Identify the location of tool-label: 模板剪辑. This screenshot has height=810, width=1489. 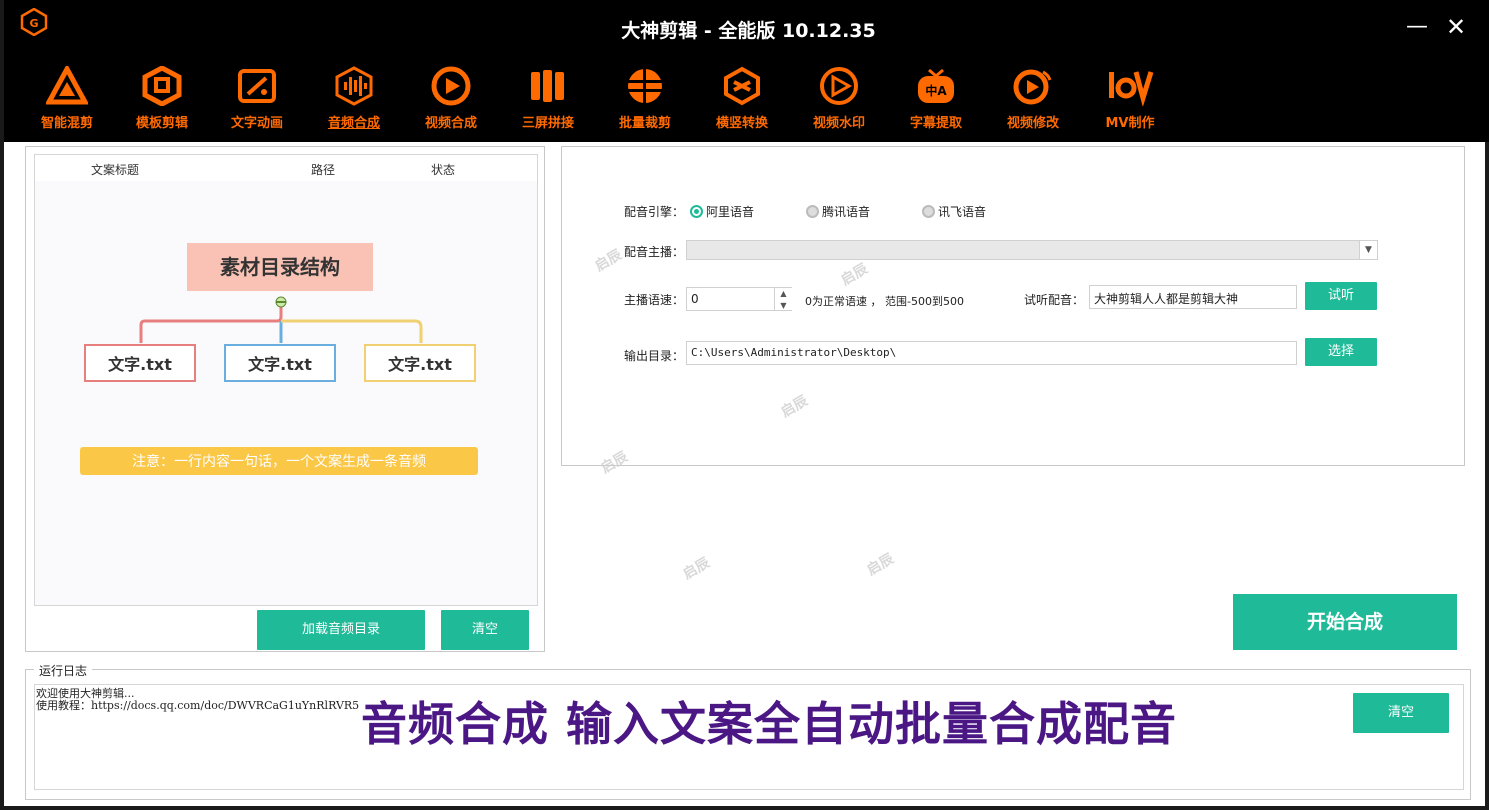
(161, 123).